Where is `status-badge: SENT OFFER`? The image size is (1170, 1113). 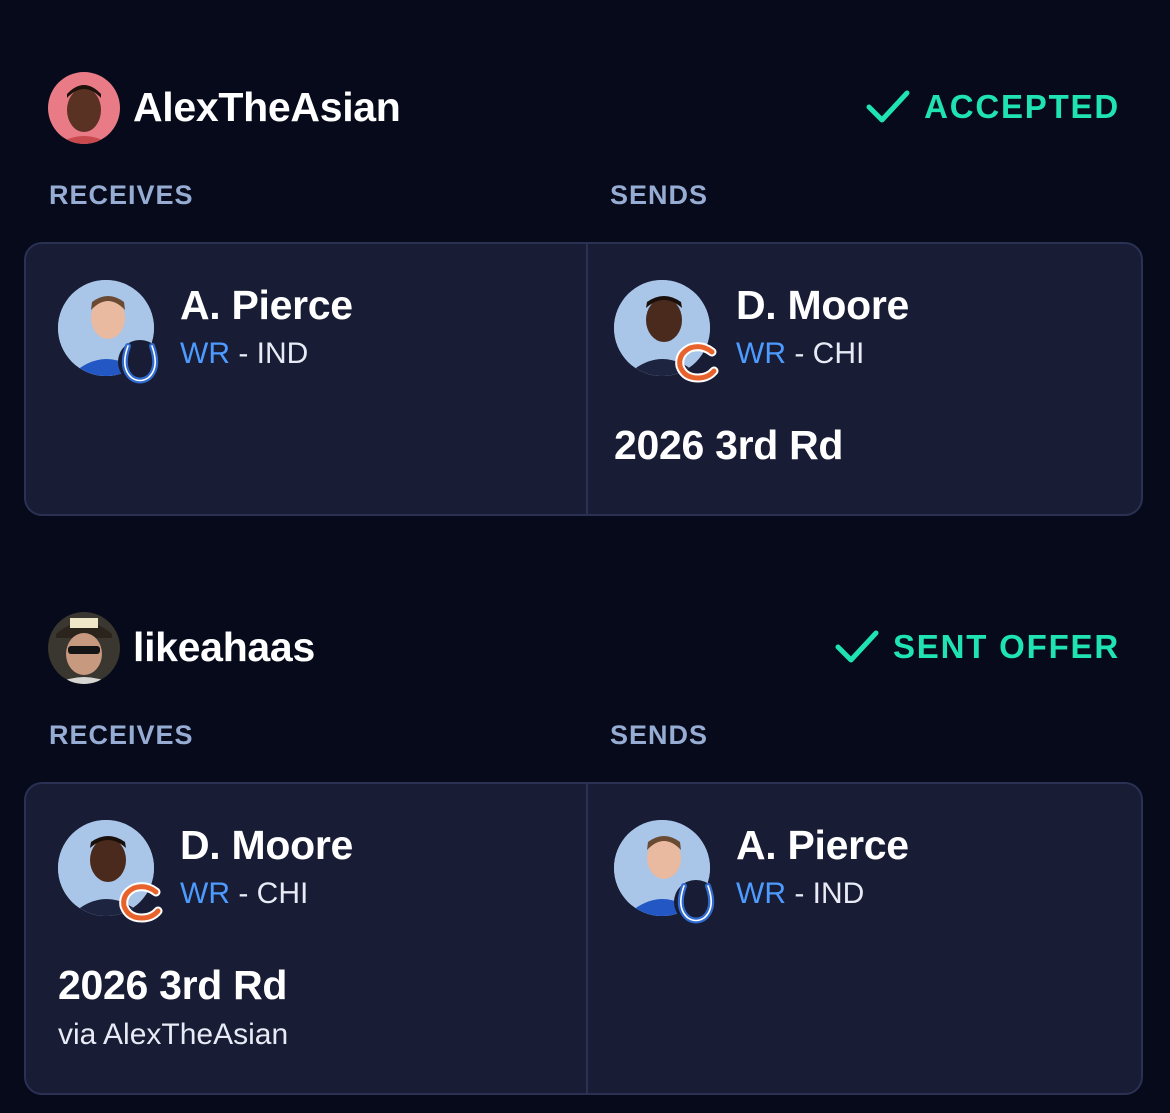 status-badge: SENT OFFER is located at coordinates (977, 647).